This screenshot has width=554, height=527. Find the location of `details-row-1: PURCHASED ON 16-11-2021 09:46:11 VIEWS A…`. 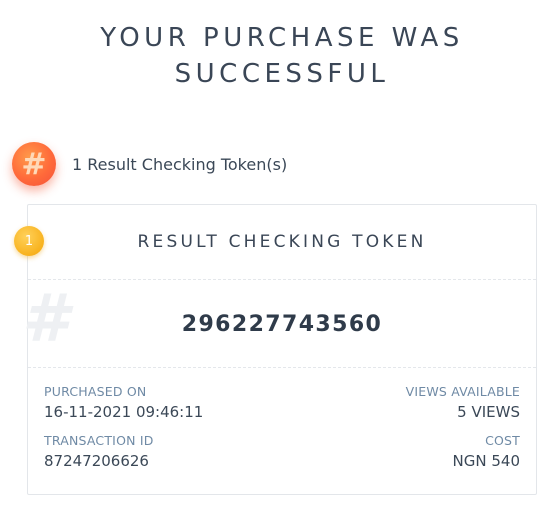

details-row-1: PURCHASED ON 16-11-2021 09:46:11 VIEWS A… is located at coordinates (282, 403).